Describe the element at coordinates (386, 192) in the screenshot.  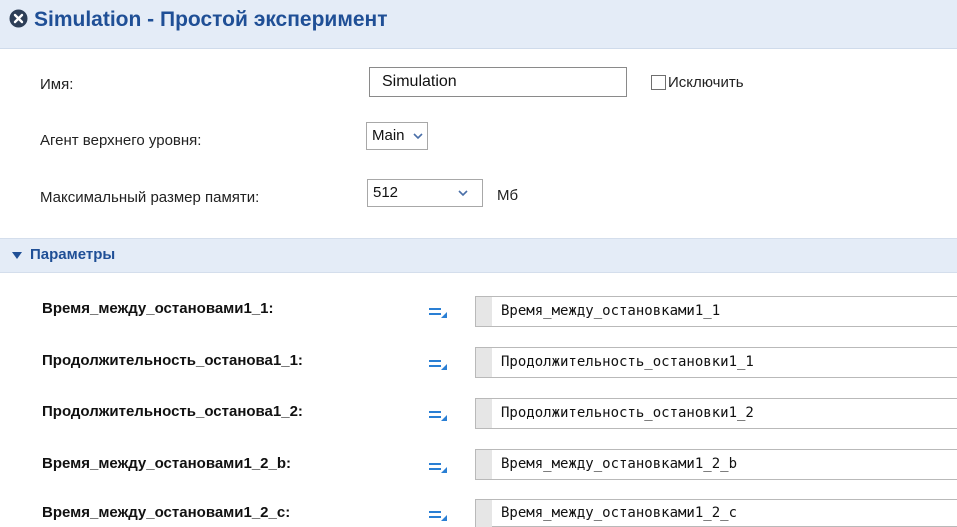
I see `memory-value: 512` at that location.